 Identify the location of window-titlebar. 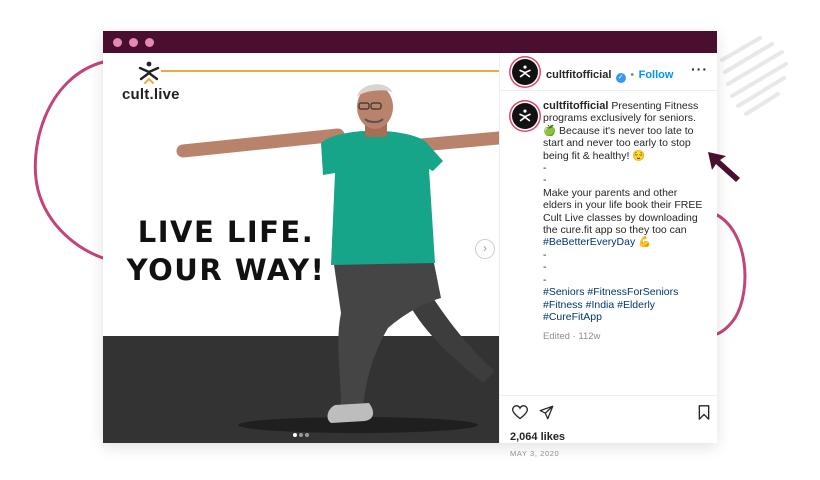
(410, 42).